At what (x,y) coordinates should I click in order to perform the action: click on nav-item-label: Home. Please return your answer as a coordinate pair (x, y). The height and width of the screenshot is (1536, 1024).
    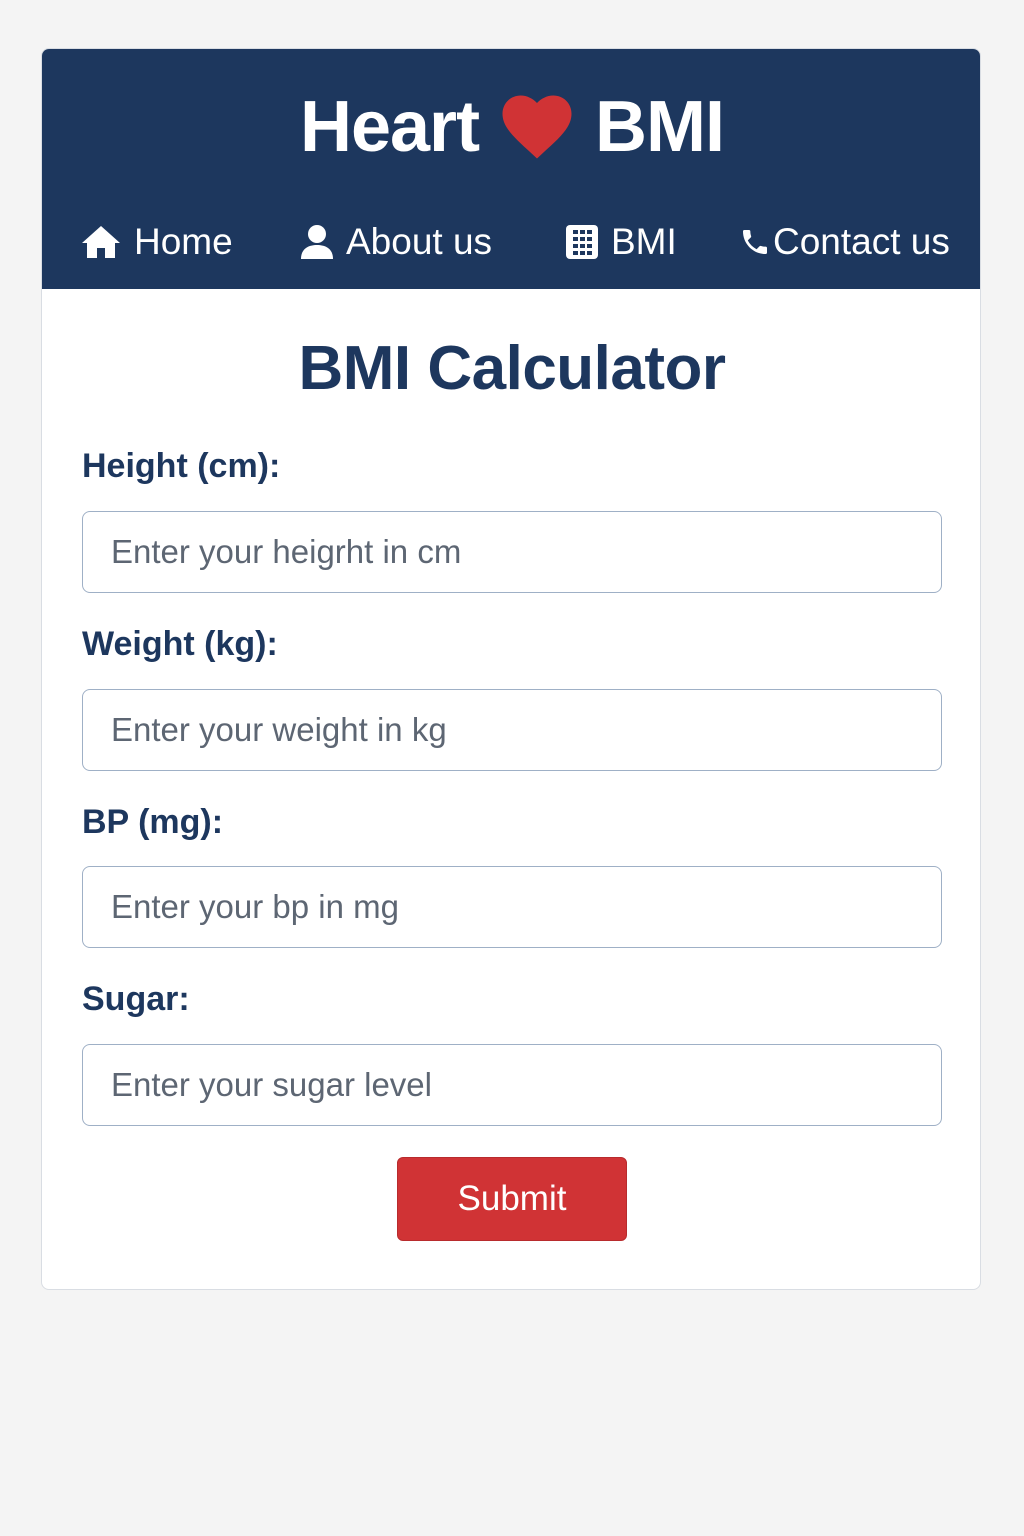
    Looking at the image, I should click on (183, 241).